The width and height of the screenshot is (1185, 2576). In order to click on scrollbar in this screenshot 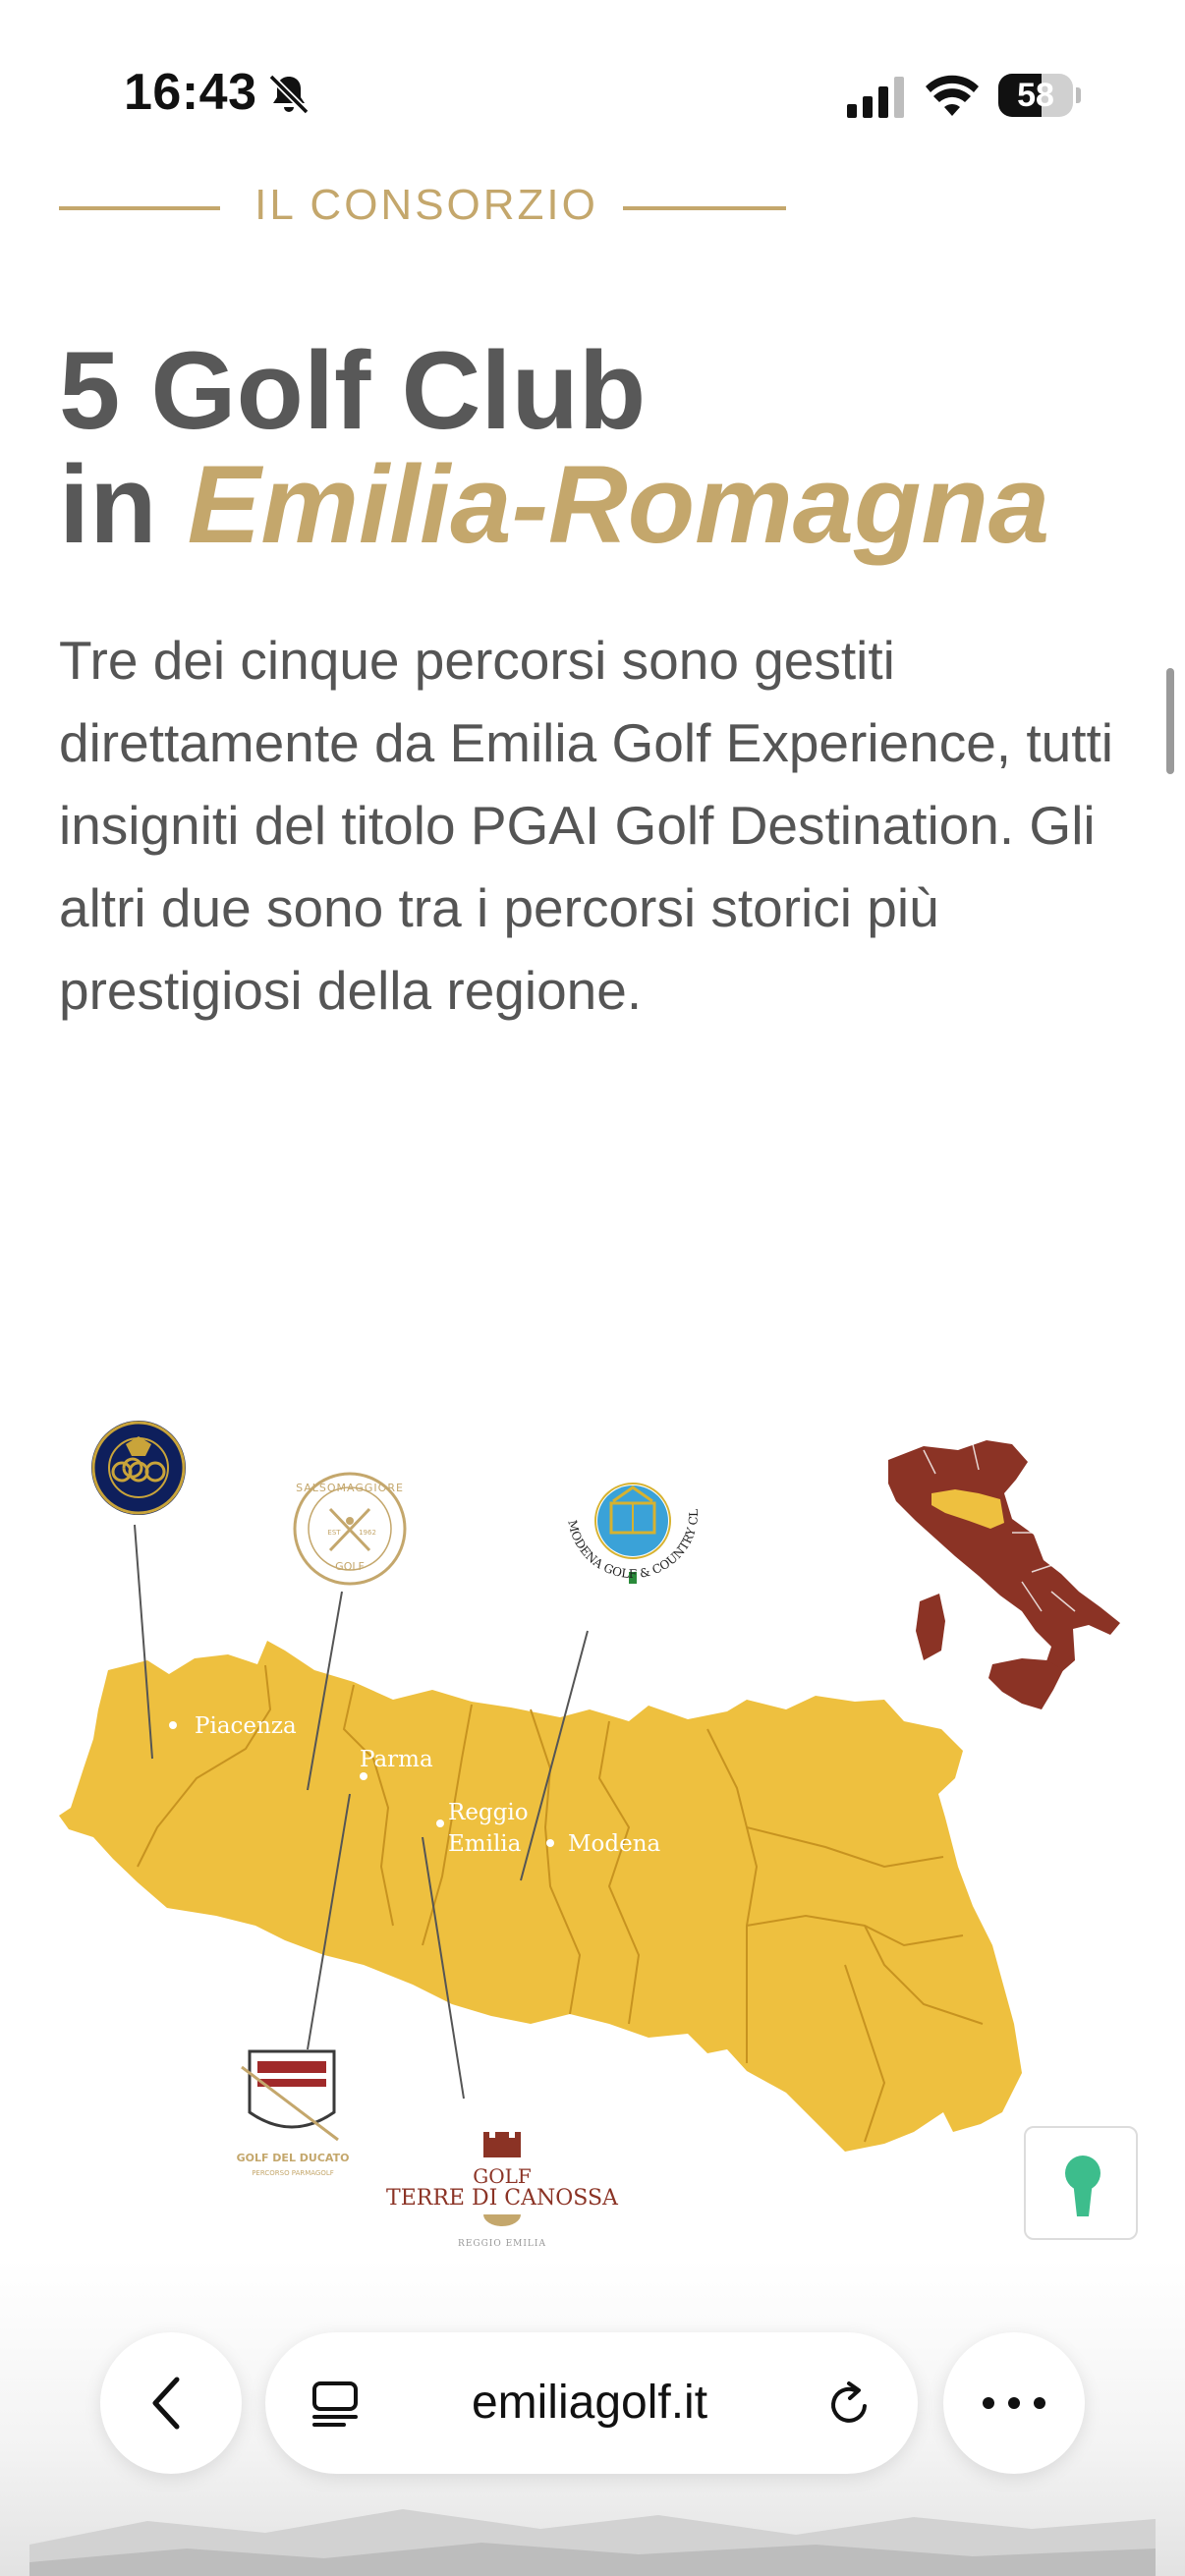, I will do `click(1170, 721)`.